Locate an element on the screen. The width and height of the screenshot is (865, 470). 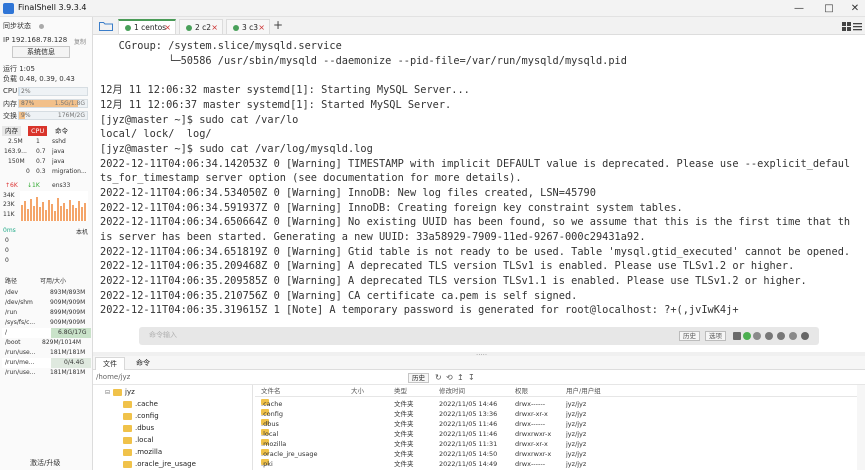
command-history-button: 历史 is located at coordinates (689, 336).